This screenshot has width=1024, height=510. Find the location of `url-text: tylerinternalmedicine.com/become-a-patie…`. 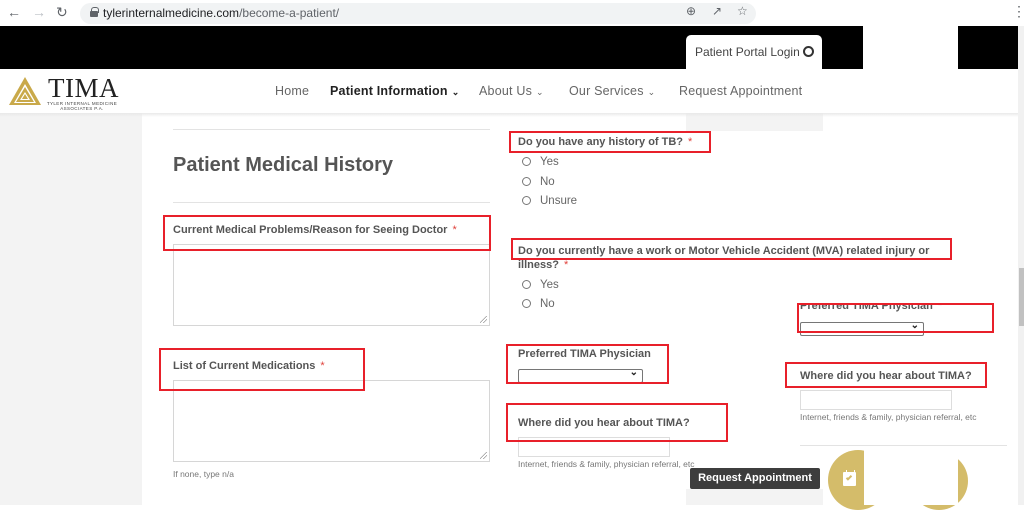

url-text: tylerinternalmedicine.com/become-a-patie… is located at coordinates (221, 13).